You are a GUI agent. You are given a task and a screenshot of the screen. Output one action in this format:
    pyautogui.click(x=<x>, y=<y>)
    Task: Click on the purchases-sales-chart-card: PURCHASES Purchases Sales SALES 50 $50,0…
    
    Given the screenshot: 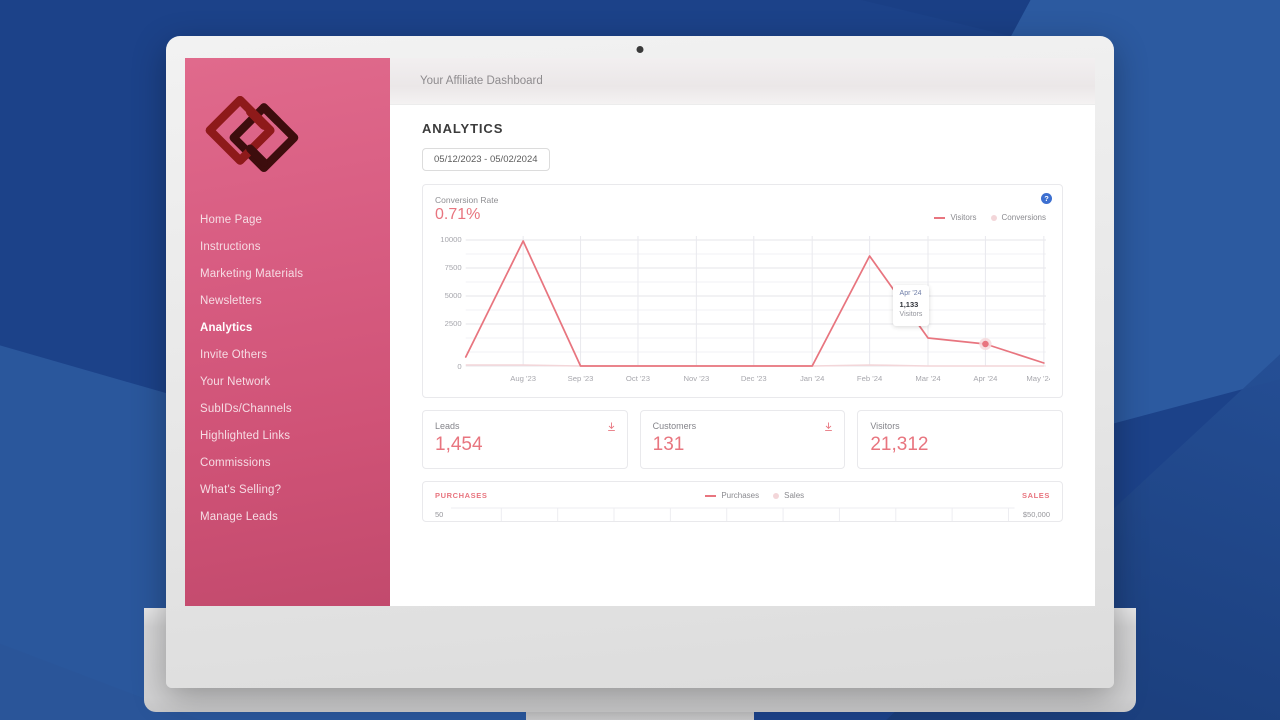 What is the action you would take?
    pyautogui.click(x=742, y=501)
    